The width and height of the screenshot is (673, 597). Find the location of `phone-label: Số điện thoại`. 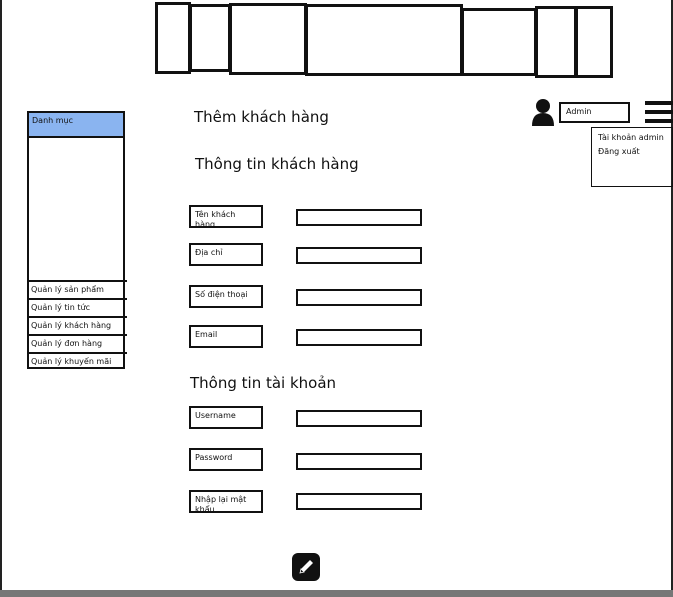

phone-label: Số điện thoại is located at coordinates (226, 296).